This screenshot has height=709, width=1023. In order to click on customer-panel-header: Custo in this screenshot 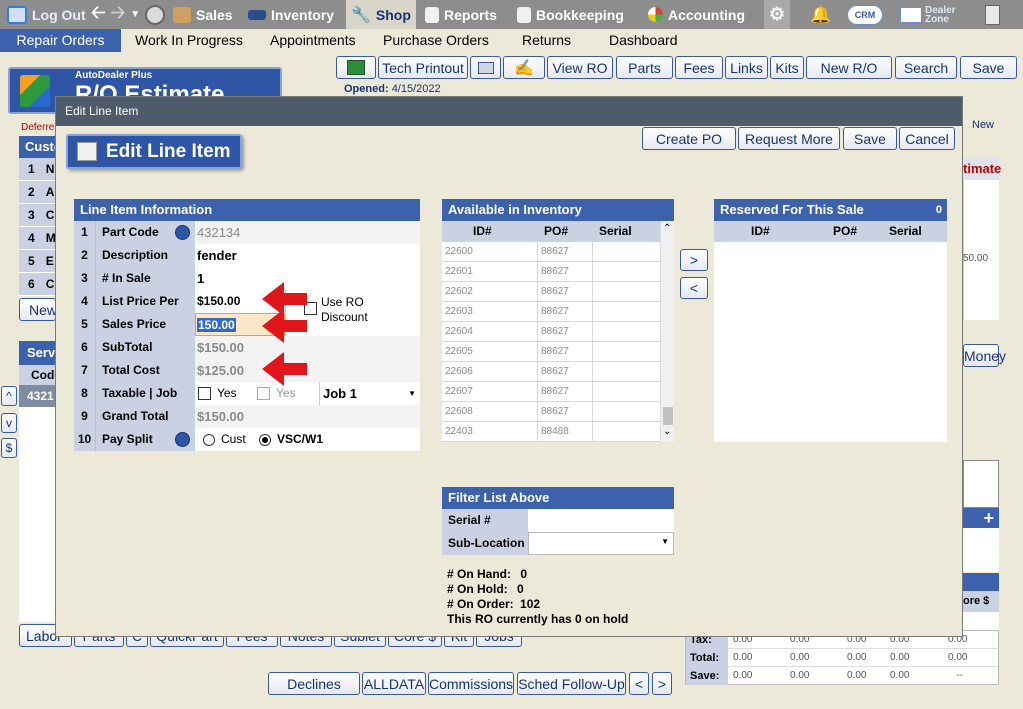, I will do `click(40, 147)`.